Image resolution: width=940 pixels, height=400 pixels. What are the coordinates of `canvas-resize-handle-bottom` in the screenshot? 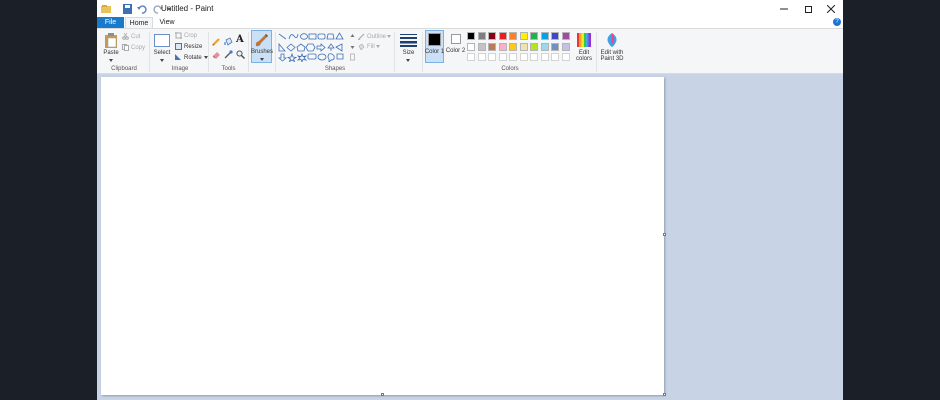 It's located at (382, 394).